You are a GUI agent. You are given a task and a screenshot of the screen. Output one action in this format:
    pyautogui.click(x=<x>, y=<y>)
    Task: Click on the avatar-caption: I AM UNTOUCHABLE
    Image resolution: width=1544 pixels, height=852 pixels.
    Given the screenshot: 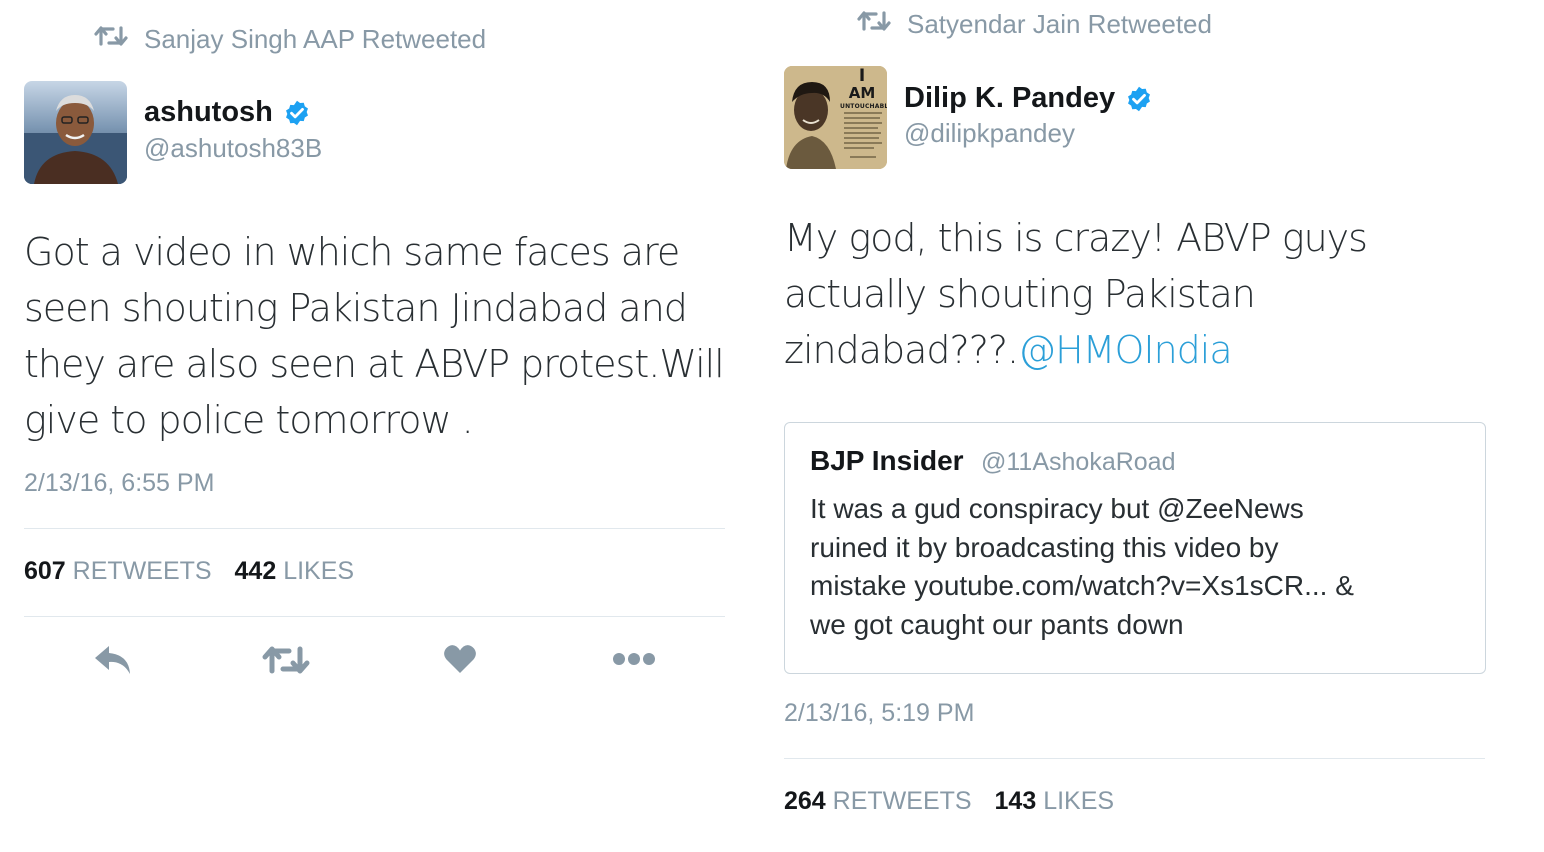 What is the action you would take?
    pyautogui.click(x=863, y=88)
    